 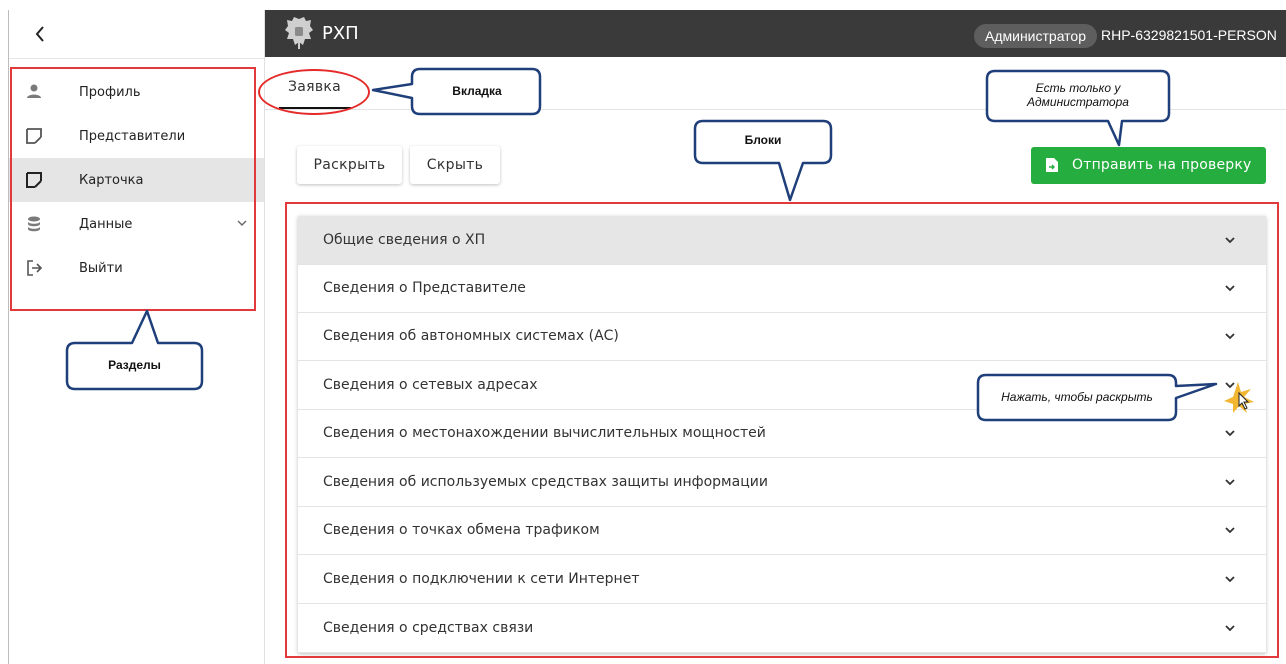 What do you see at coordinates (1036, 36) in the screenshot?
I see `role-badge: Администратор` at bounding box center [1036, 36].